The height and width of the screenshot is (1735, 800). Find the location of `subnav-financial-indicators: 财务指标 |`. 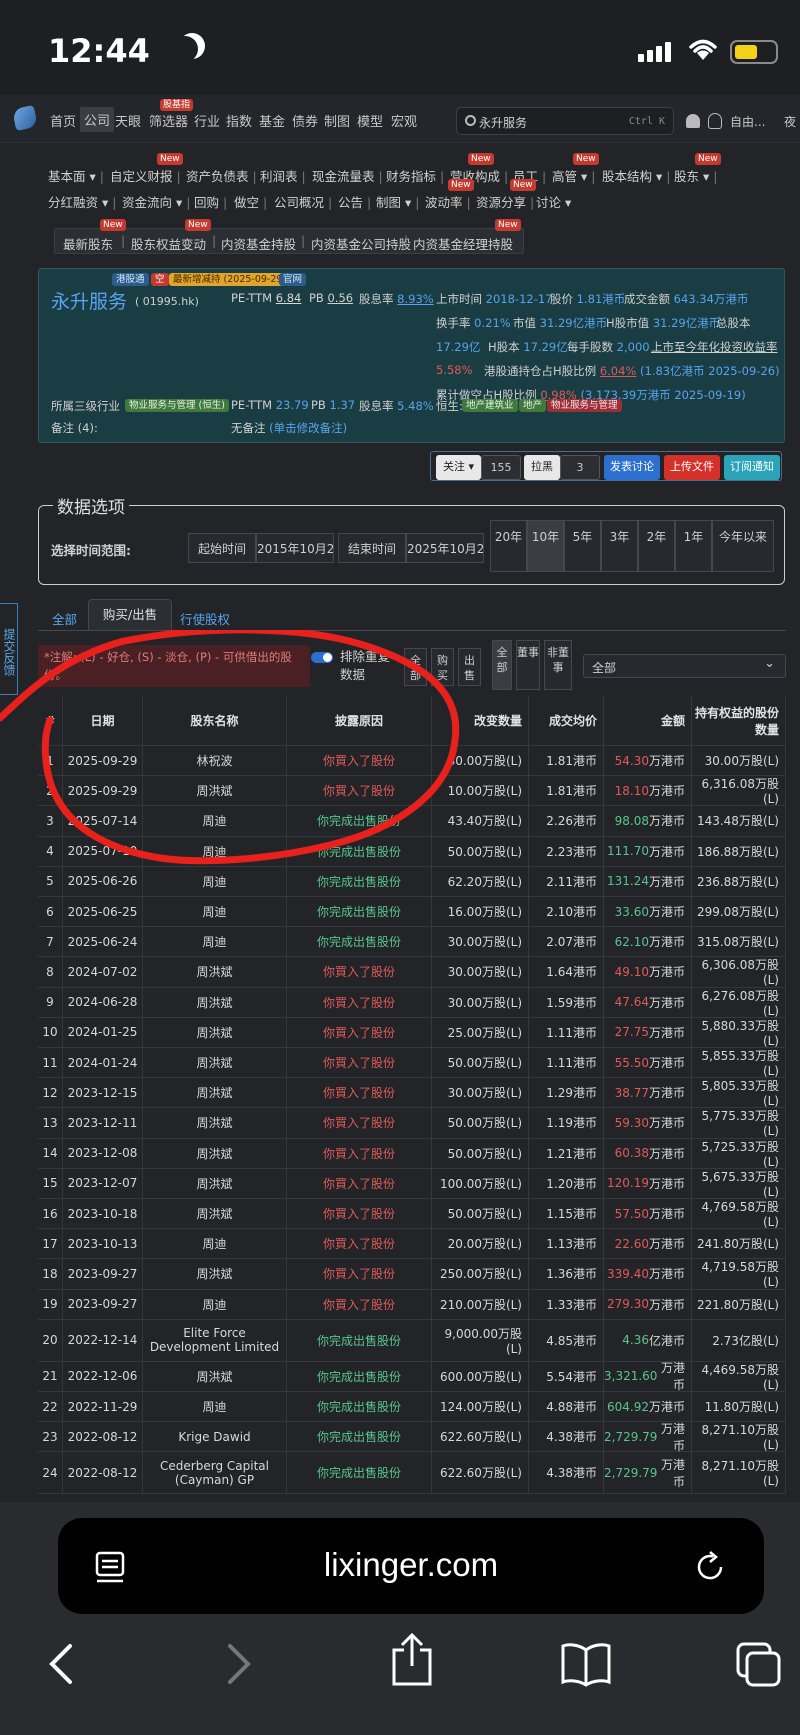

subnav-financial-indicators: 财务指标 | is located at coordinates (415, 175).